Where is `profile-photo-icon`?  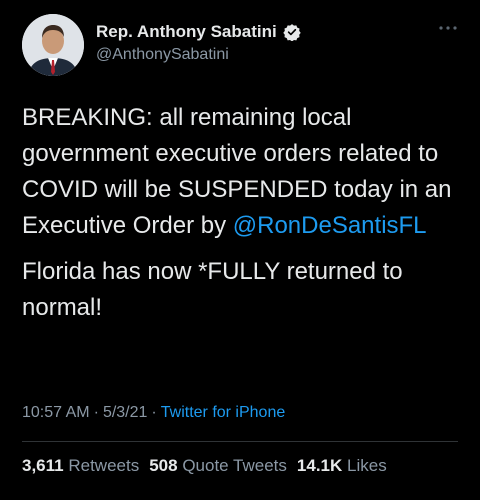 profile-photo-icon is located at coordinates (53, 45).